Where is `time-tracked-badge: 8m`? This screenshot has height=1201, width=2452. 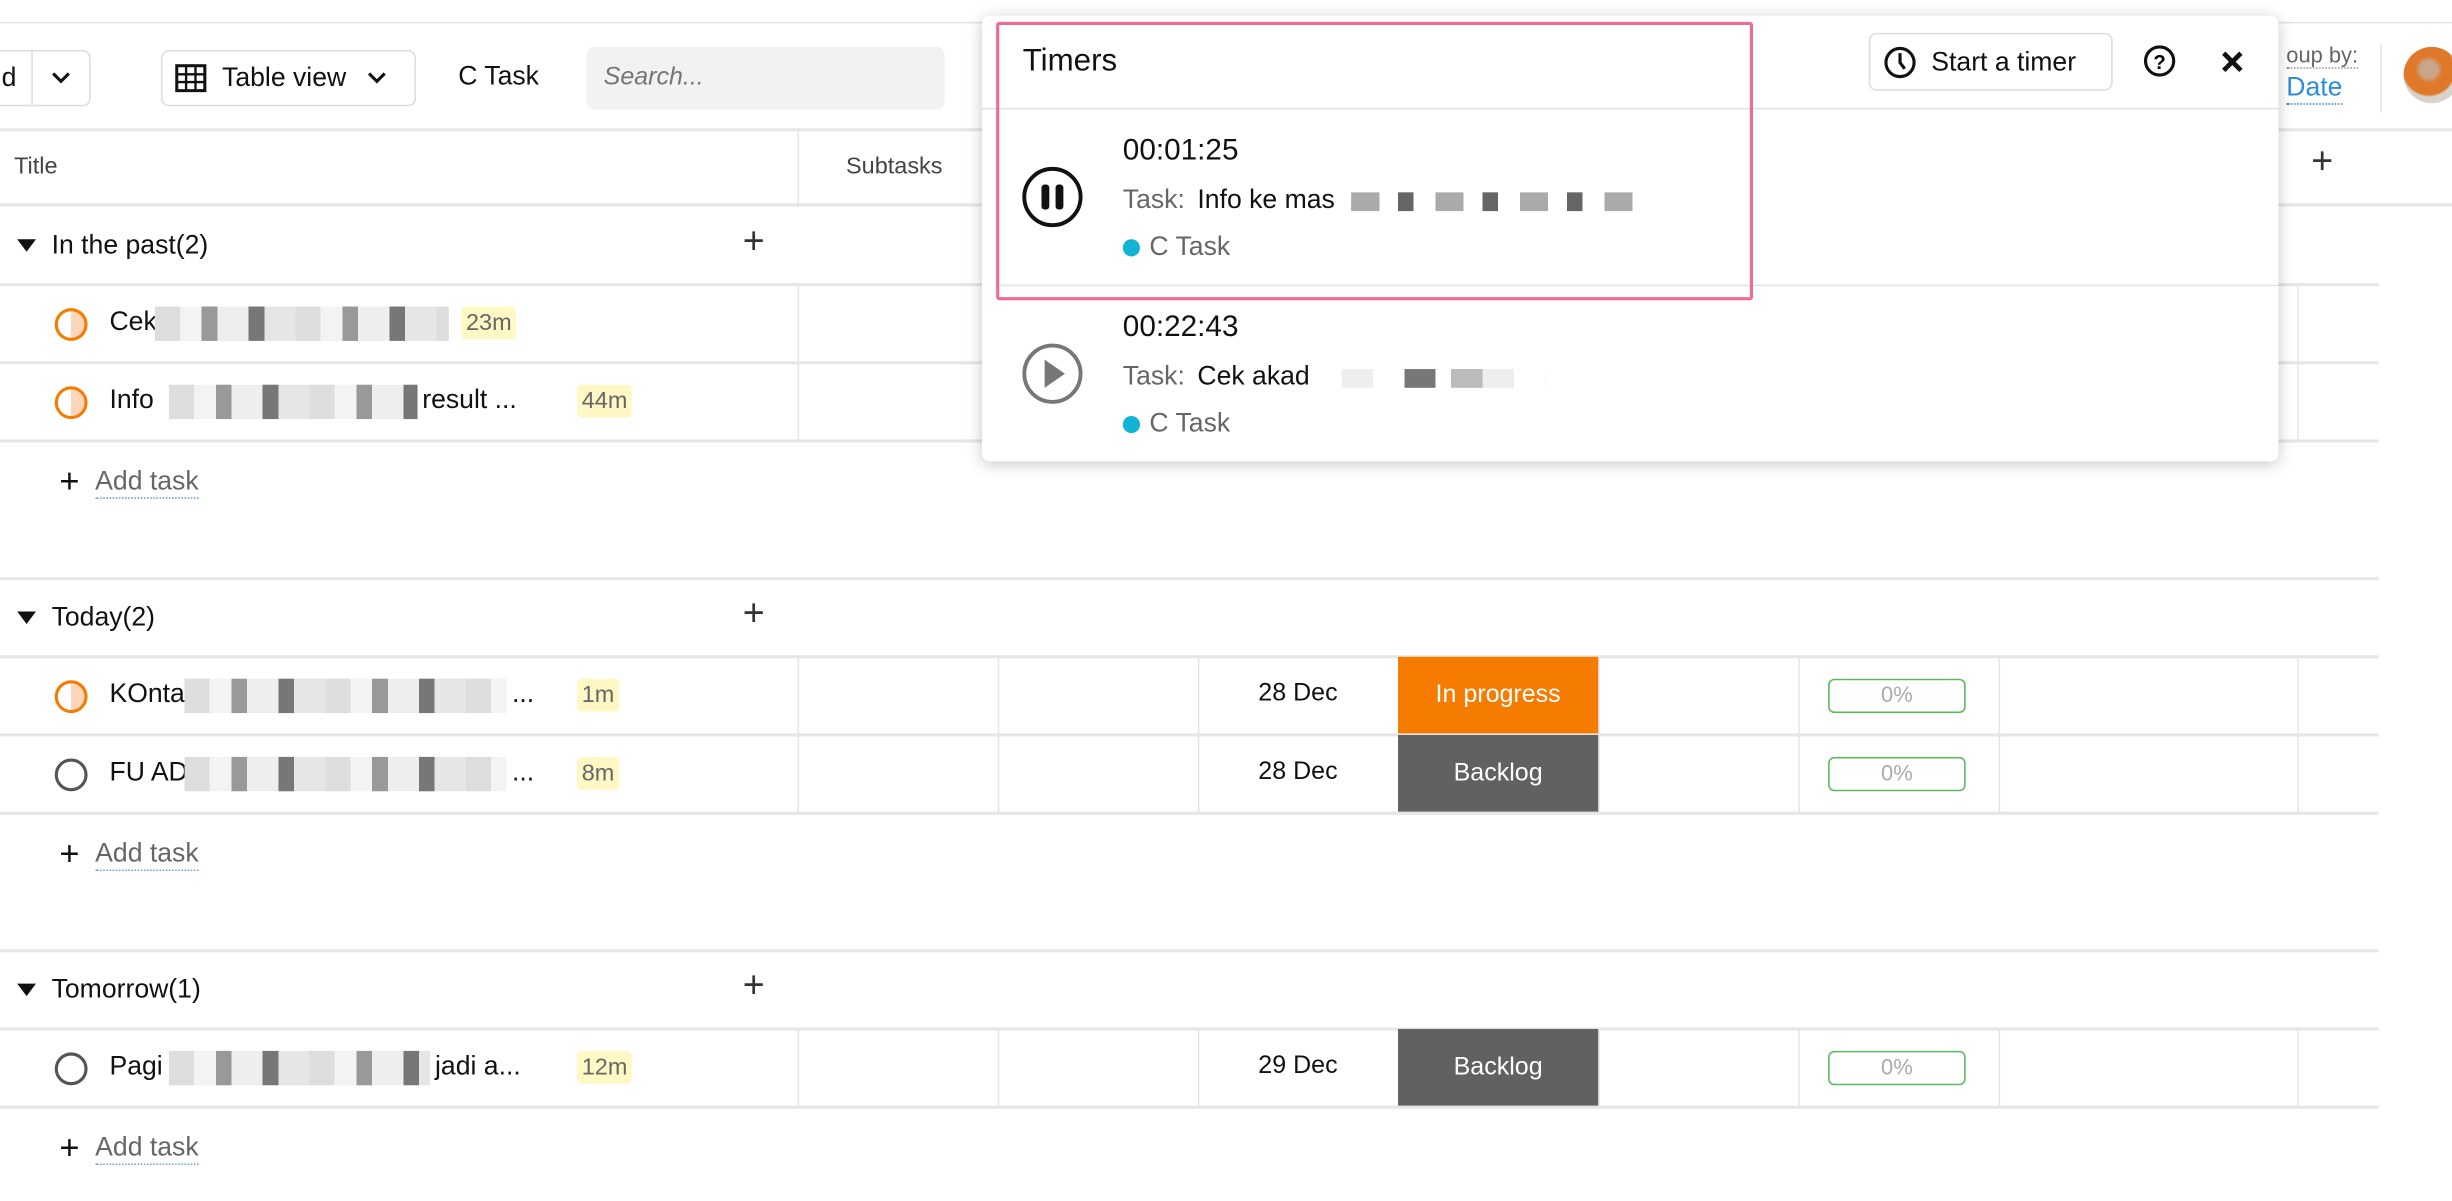
time-tracked-badge: 8m is located at coordinates (598, 773).